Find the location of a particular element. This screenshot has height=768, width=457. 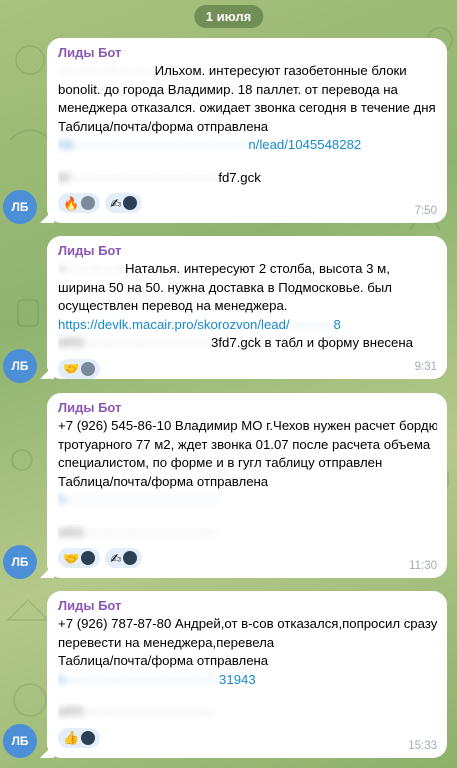

reaction-thumbs-up: 👍 is located at coordinates (79, 737).